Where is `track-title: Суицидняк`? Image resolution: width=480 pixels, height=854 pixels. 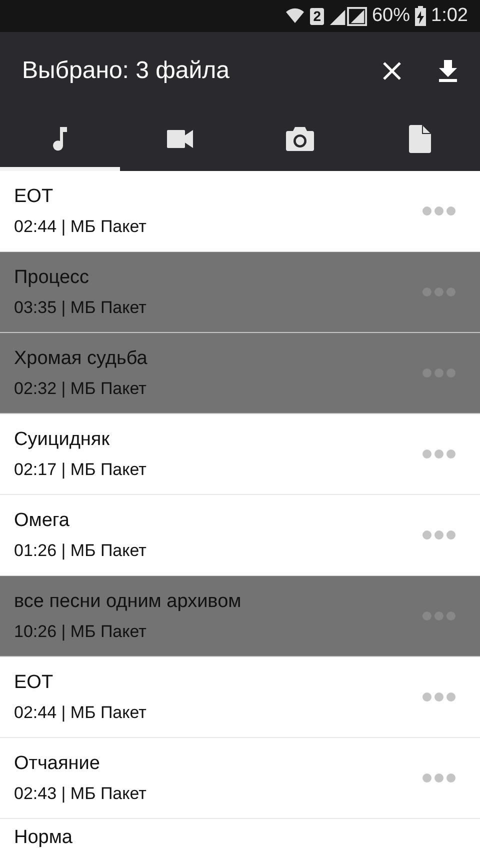 track-title: Суицидняк is located at coordinates (62, 439).